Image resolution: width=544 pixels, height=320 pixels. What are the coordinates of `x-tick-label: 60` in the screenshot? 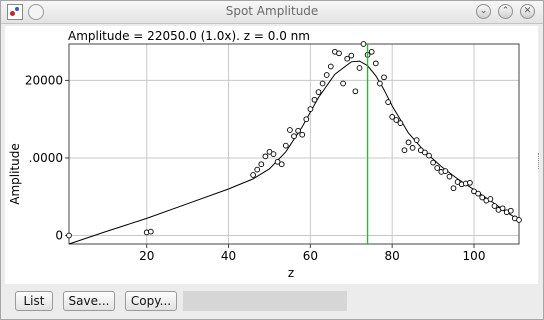 It's located at (310, 256).